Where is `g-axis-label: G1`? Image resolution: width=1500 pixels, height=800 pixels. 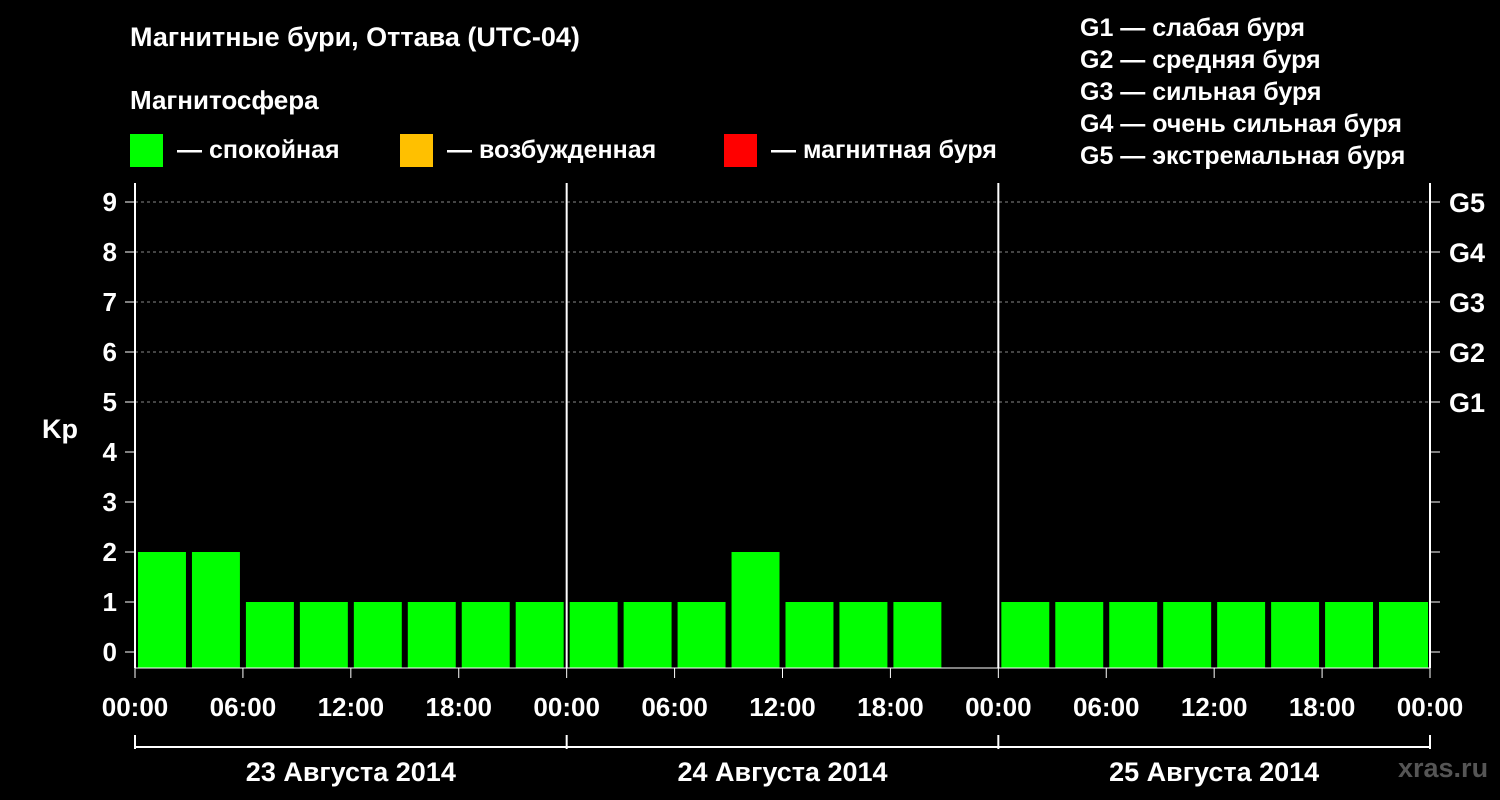 g-axis-label: G1 is located at coordinates (1467, 403).